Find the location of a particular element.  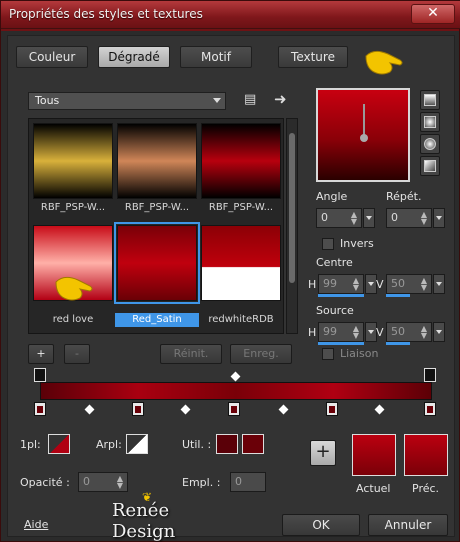

source-v-slider is located at coordinates (398, 343).